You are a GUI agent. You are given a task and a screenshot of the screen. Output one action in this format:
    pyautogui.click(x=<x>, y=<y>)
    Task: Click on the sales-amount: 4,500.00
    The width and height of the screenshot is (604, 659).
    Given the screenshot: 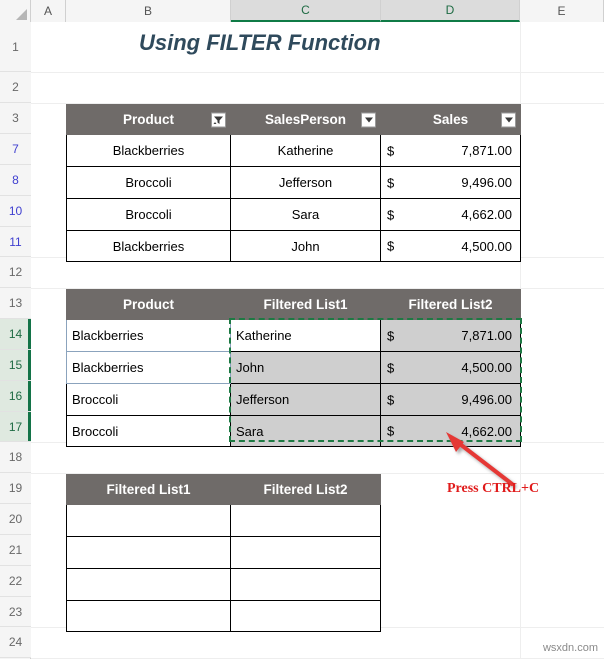 What is the action you would take?
    pyautogui.click(x=486, y=367)
    